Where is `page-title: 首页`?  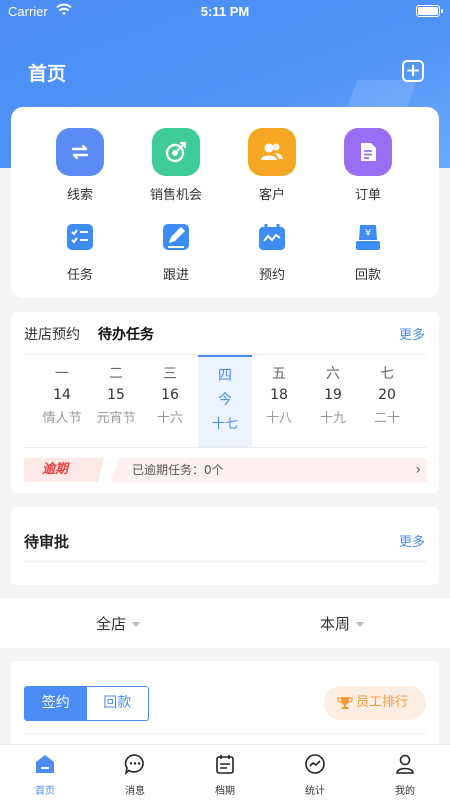
page-title: 首页 is located at coordinates (47, 74).